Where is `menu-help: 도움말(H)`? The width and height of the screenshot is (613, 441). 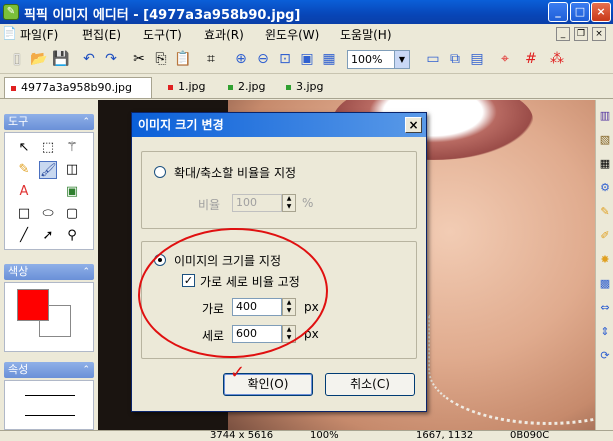 menu-help: 도움말(H) is located at coordinates (366, 34).